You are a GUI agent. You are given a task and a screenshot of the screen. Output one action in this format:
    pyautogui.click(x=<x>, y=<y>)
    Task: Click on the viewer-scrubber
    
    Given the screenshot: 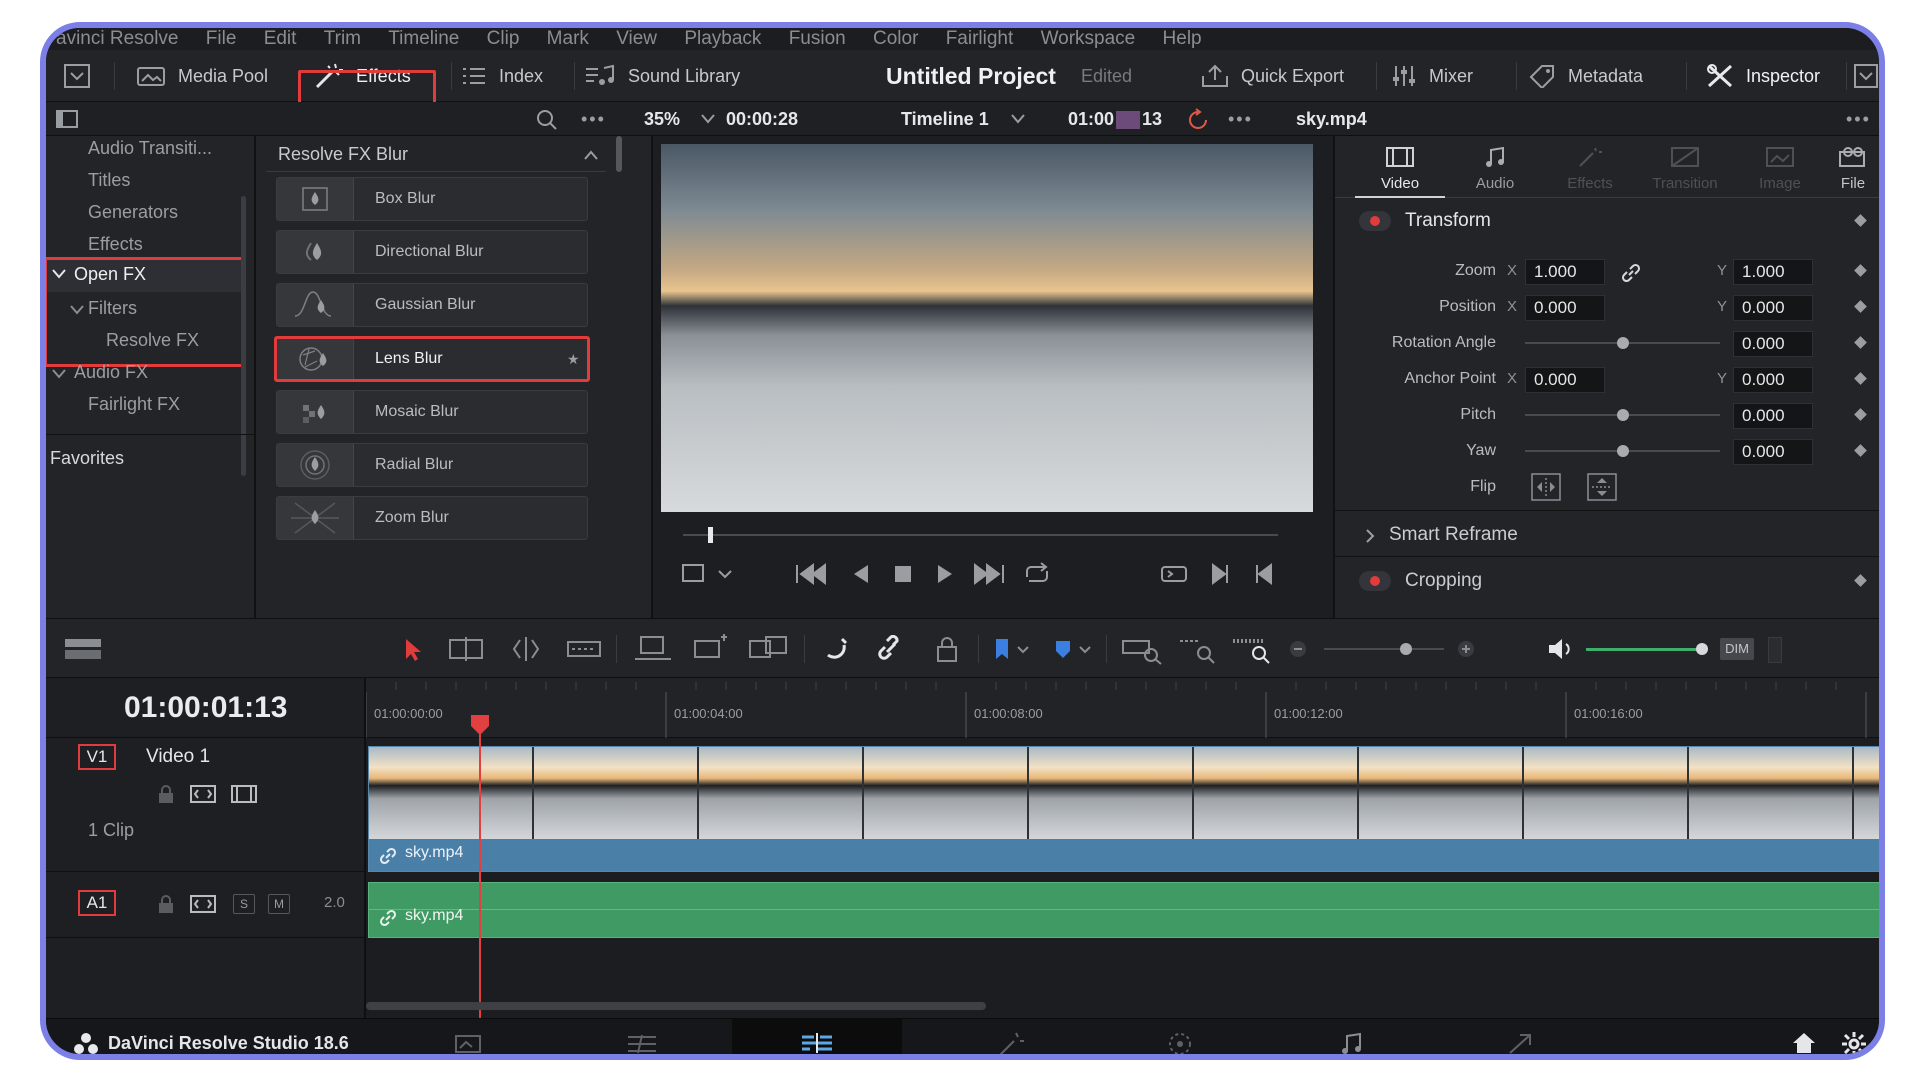 What is the action you would take?
    pyautogui.click(x=980, y=535)
    